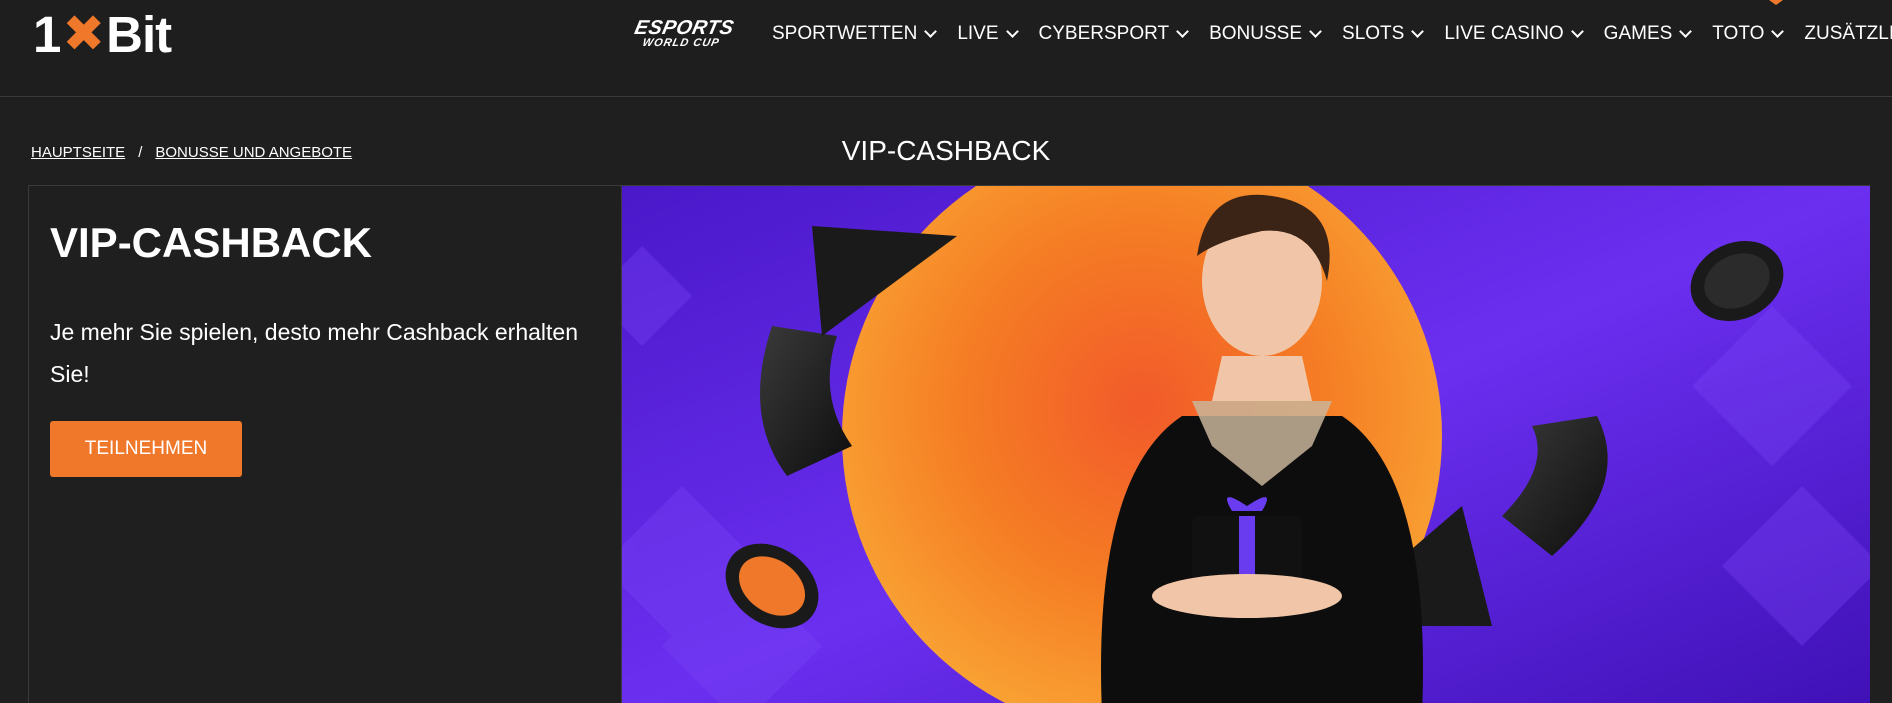 The image size is (1892, 703). I want to click on nav-zusaetzlich: ZUSÄTZLICH, so click(1848, 34).